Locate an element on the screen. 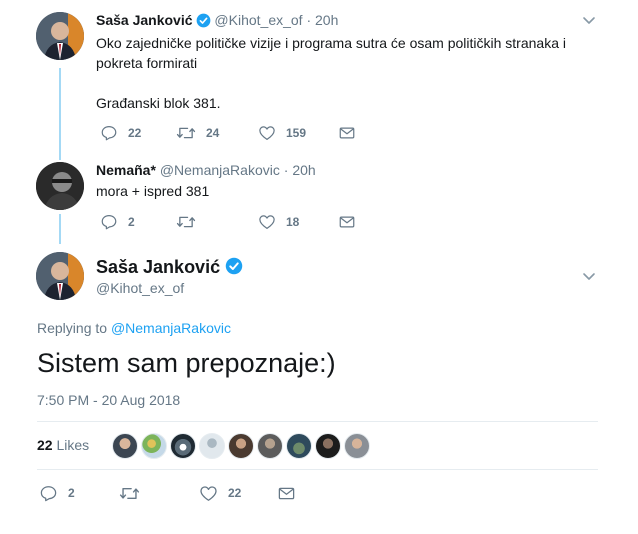  reply-count: 22 is located at coordinates (135, 133).